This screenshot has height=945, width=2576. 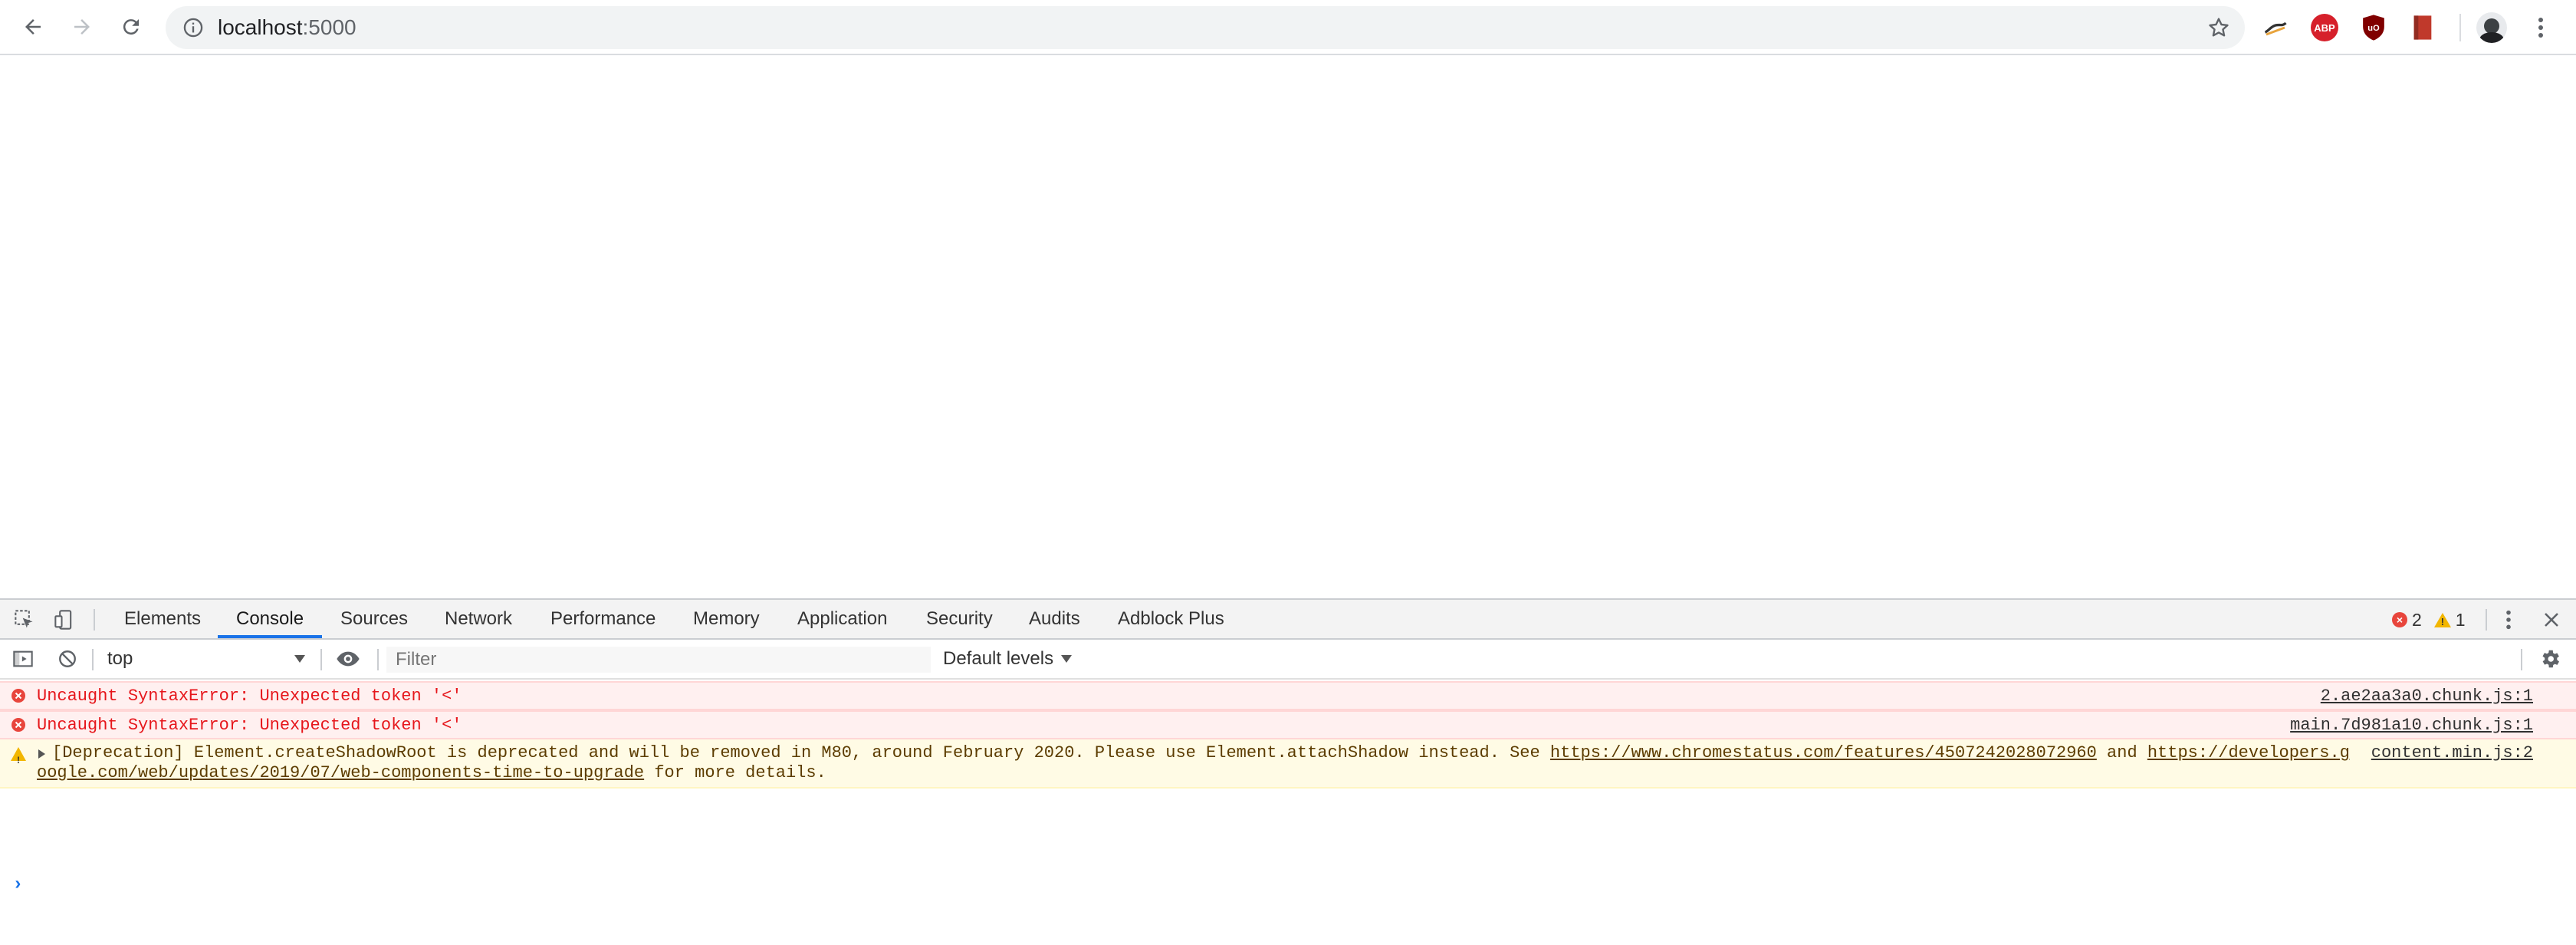 I want to click on warning-triangle: !, so click(x=18, y=757).